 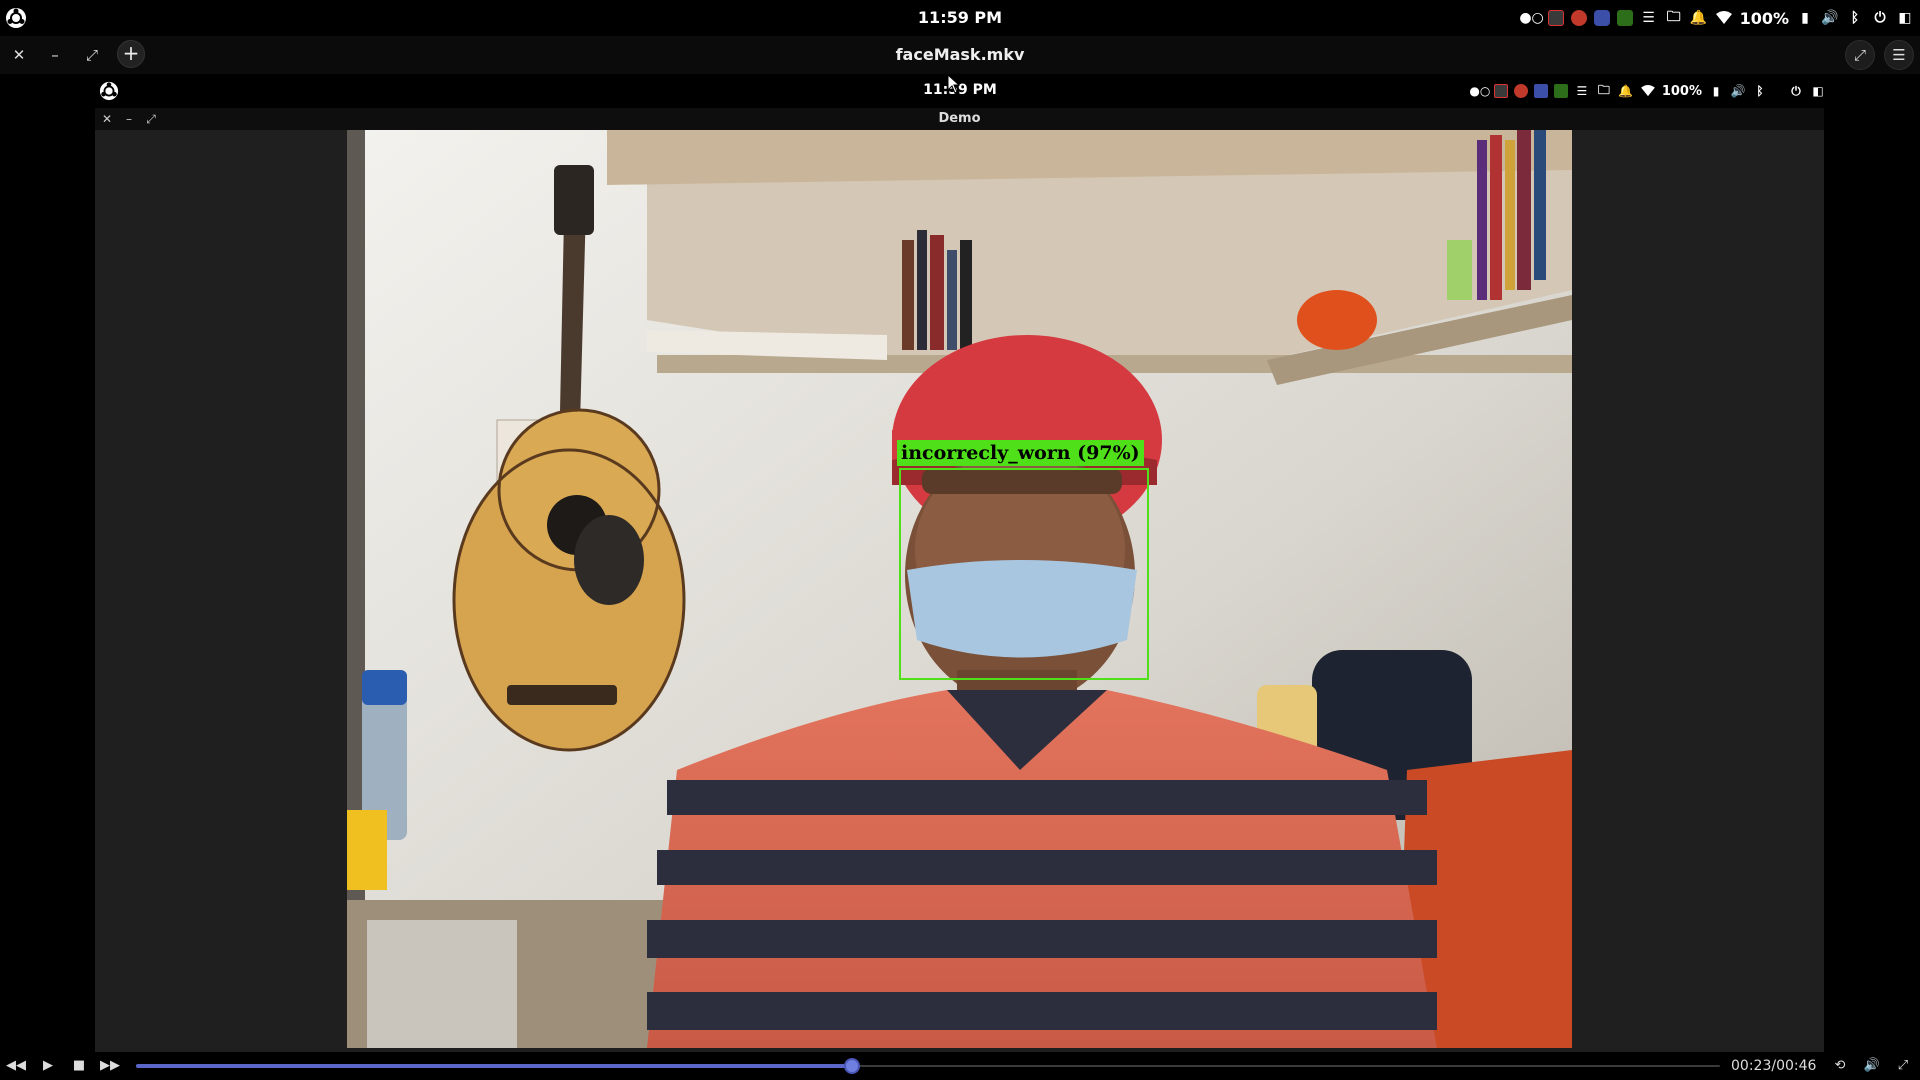 I want to click on recorded-battery-percentage: 100%, so click(x=1681, y=91).